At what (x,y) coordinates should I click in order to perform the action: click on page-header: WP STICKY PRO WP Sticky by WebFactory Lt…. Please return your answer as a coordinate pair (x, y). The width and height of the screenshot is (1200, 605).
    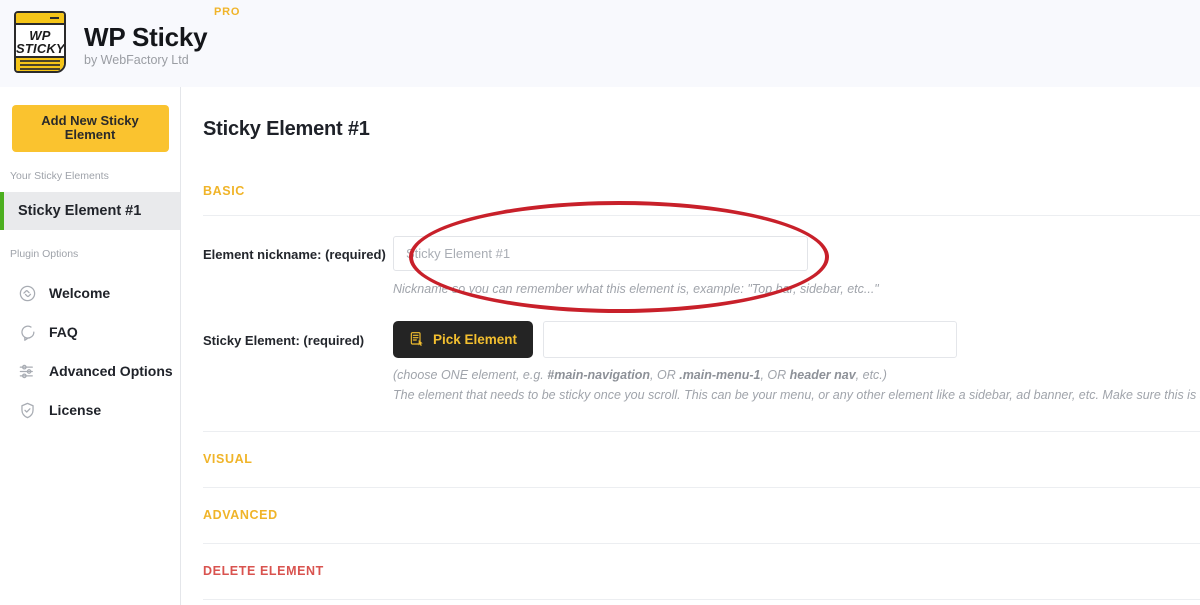
    Looking at the image, I should click on (600, 43).